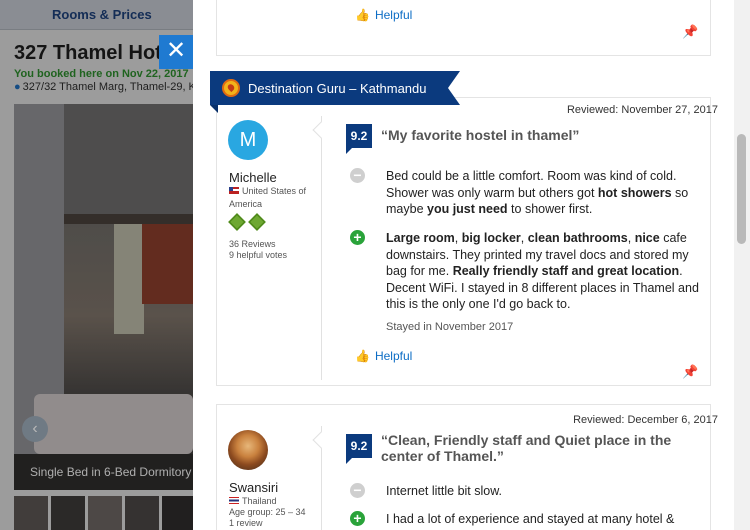 This screenshot has width=750, height=530. What do you see at coordinates (642, 110) in the screenshot?
I see `review-date: Reviewed: November 27, 2017` at bounding box center [642, 110].